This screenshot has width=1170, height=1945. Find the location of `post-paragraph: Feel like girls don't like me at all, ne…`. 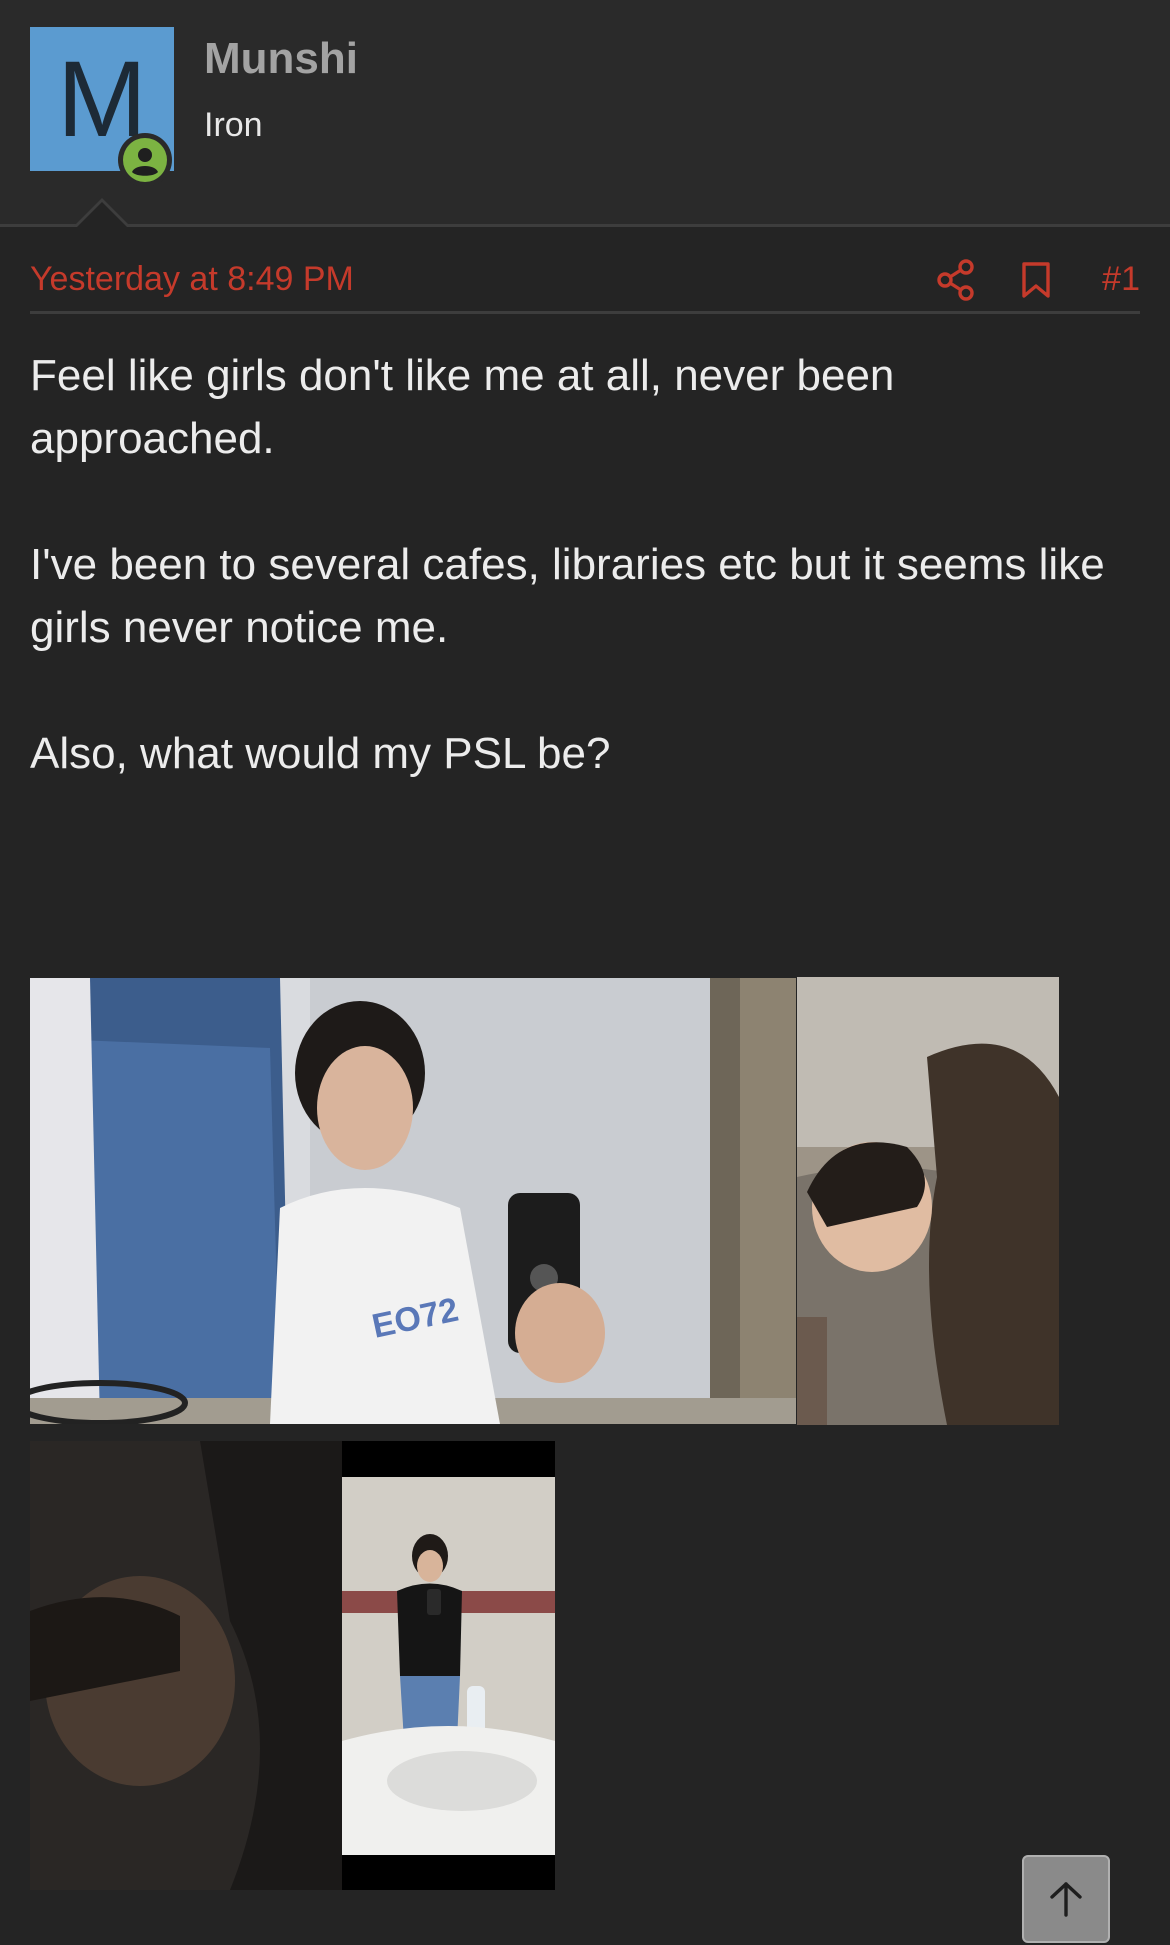

post-paragraph: Feel like girls don't like me at all, ne… is located at coordinates (462, 407).